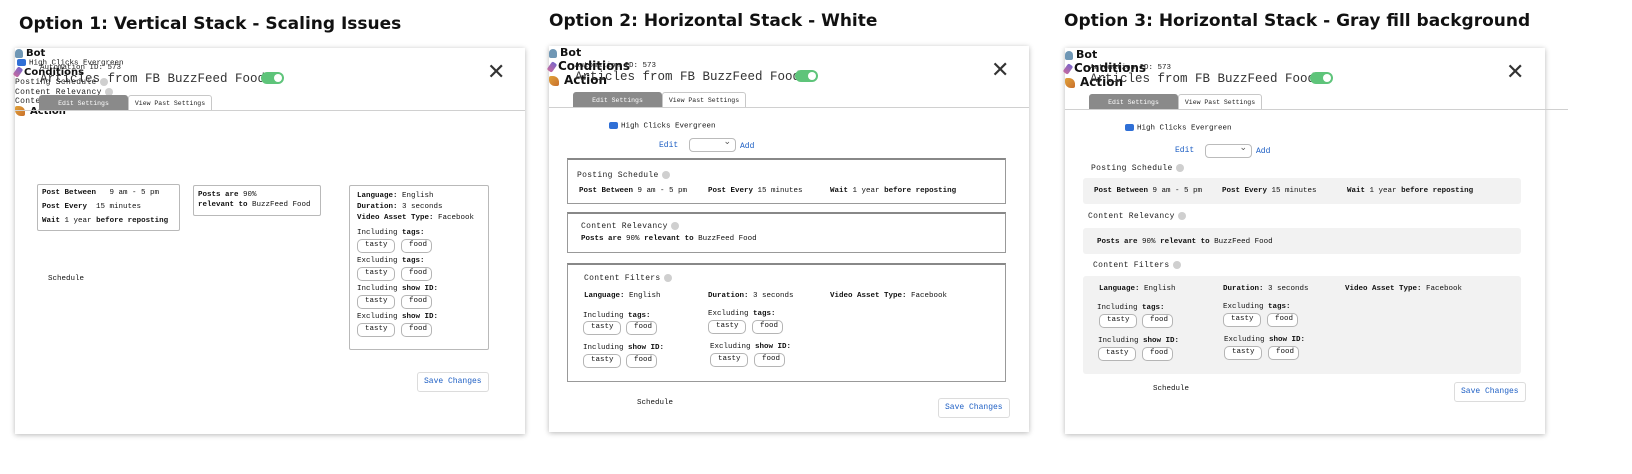  What do you see at coordinates (633, 191) in the screenshot?
I see `post-between-row: Post Between 9 am - 5 pm` at bounding box center [633, 191].